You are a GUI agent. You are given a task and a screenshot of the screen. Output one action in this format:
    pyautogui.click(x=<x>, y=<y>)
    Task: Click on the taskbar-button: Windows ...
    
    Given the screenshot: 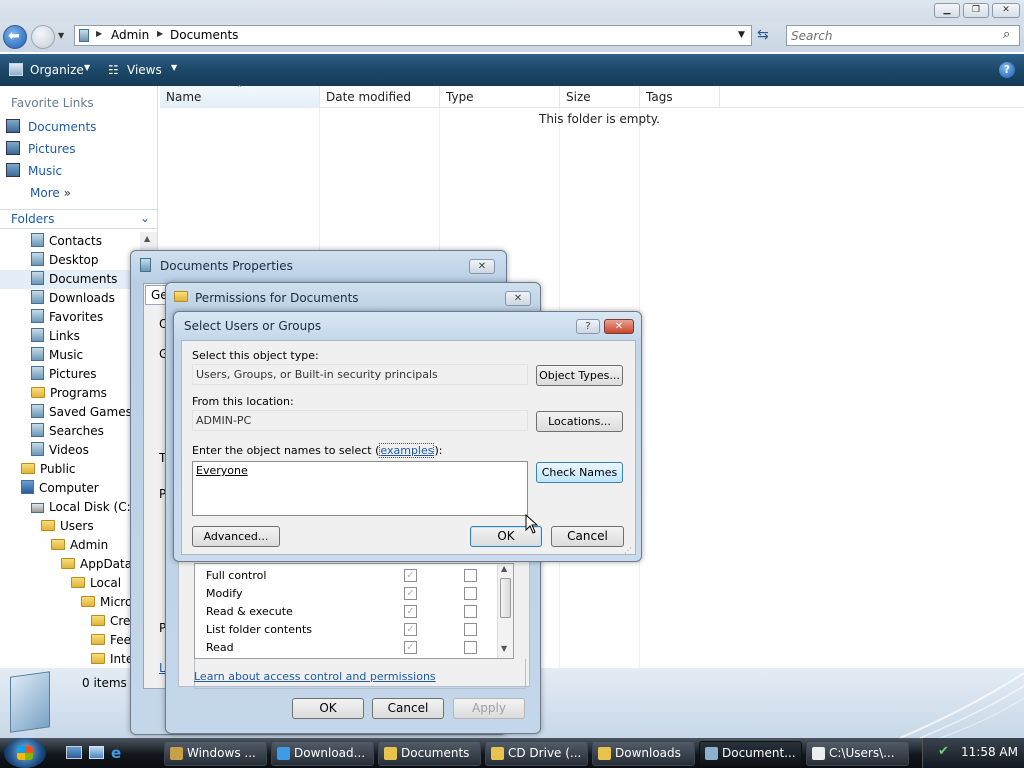 What is the action you would take?
    pyautogui.click(x=215, y=753)
    